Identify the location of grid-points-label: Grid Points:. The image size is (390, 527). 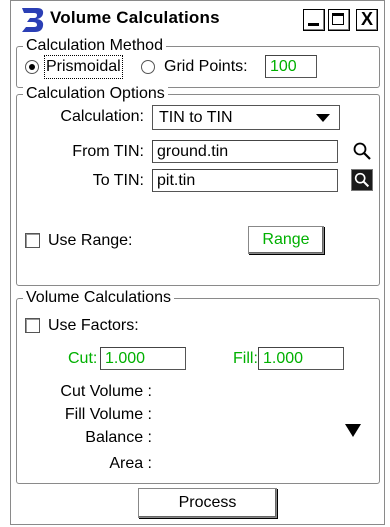
(206, 67).